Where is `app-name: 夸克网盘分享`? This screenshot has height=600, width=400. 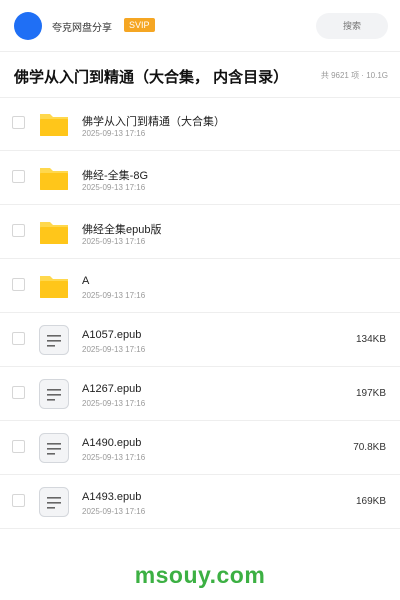
app-name: 夸克网盘分享 is located at coordinates (82, 28).